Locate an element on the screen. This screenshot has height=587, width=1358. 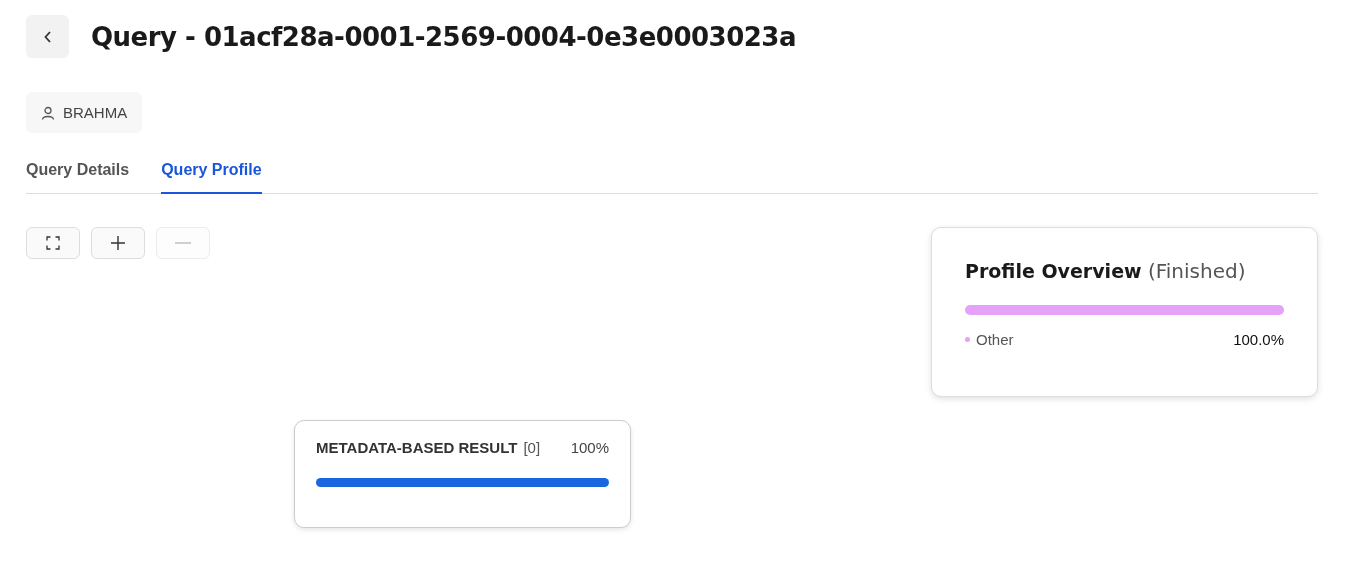
node-id: [0] is located at coordinates (532, 447).